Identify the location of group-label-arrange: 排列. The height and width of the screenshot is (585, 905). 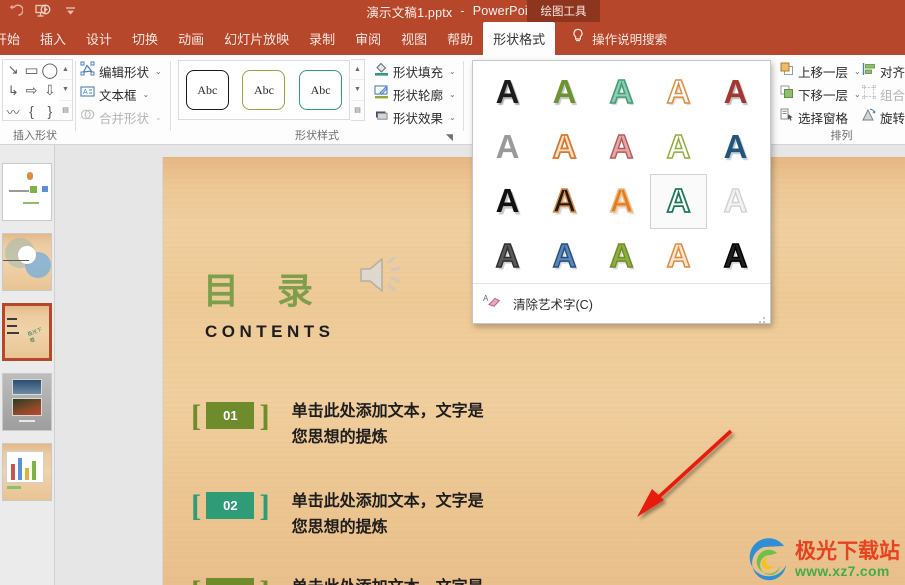
(841, 136).